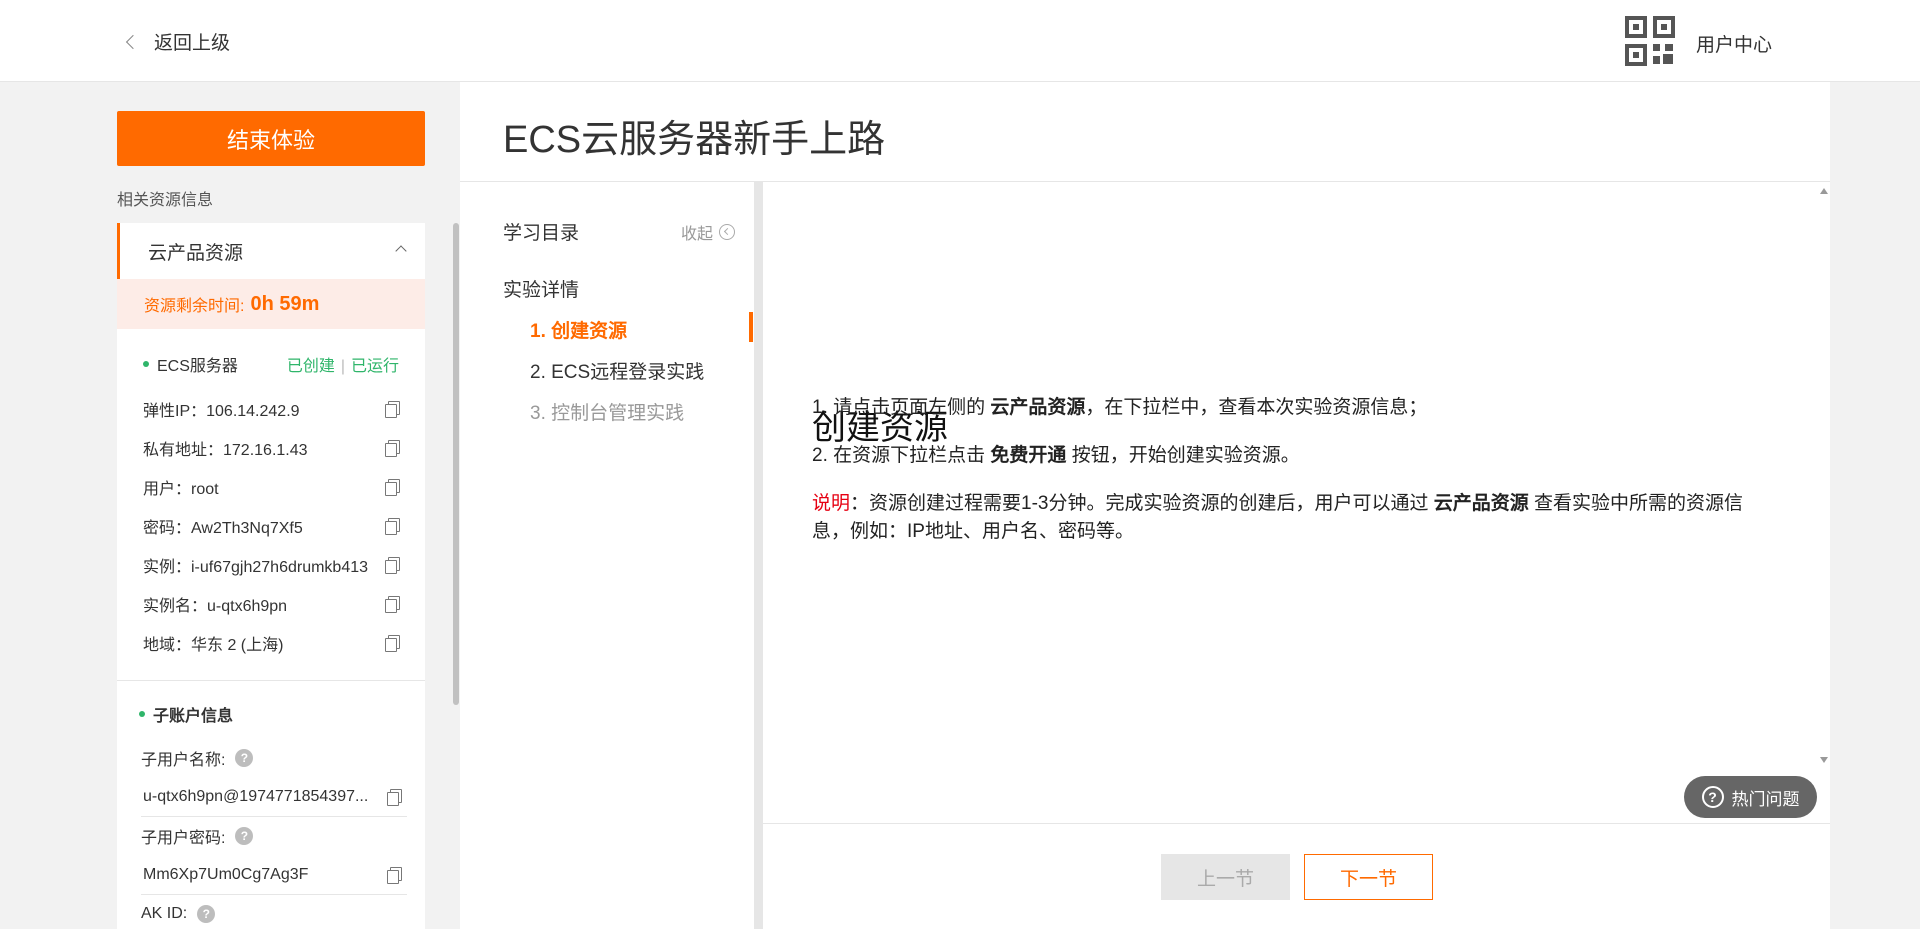  I want to click on sub-user-name-label: 子用户名称: ?, so click(271, 758).